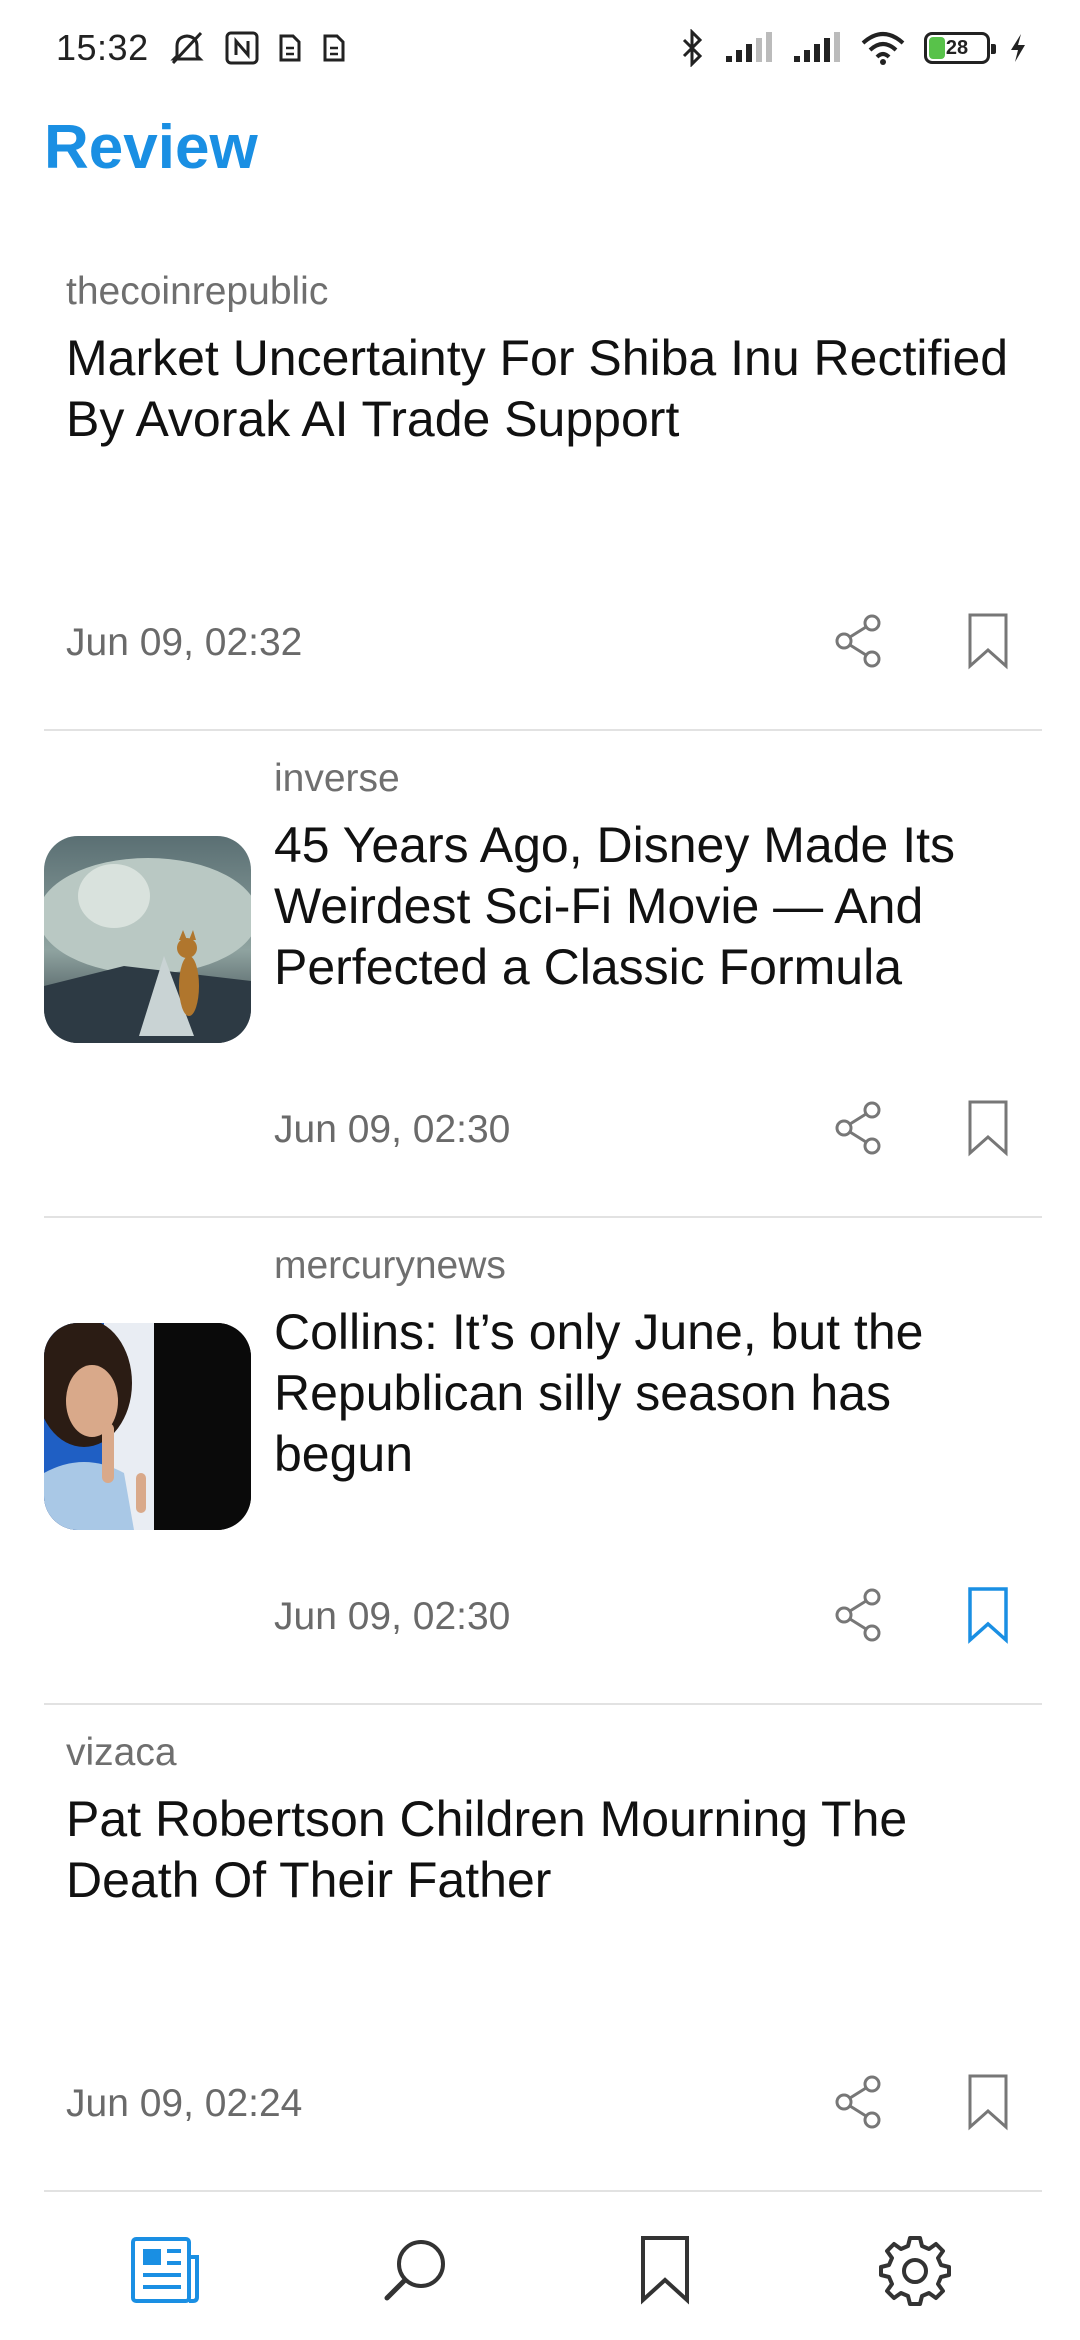  What do you see at coordinates (957, 47) in the screenshot?
I see `battery-level: 28` at bounding box center [957, 47].